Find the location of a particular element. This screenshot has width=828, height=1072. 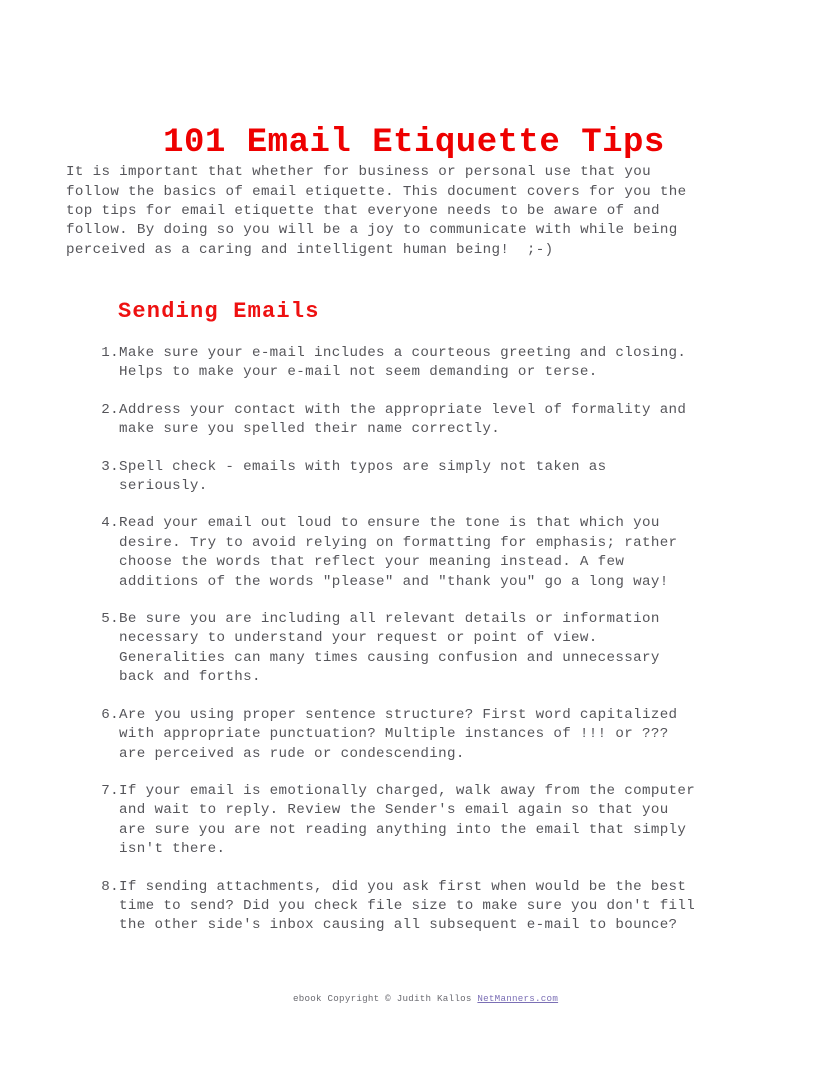

list-item-number: 7. is located at coordinates (110, 790).